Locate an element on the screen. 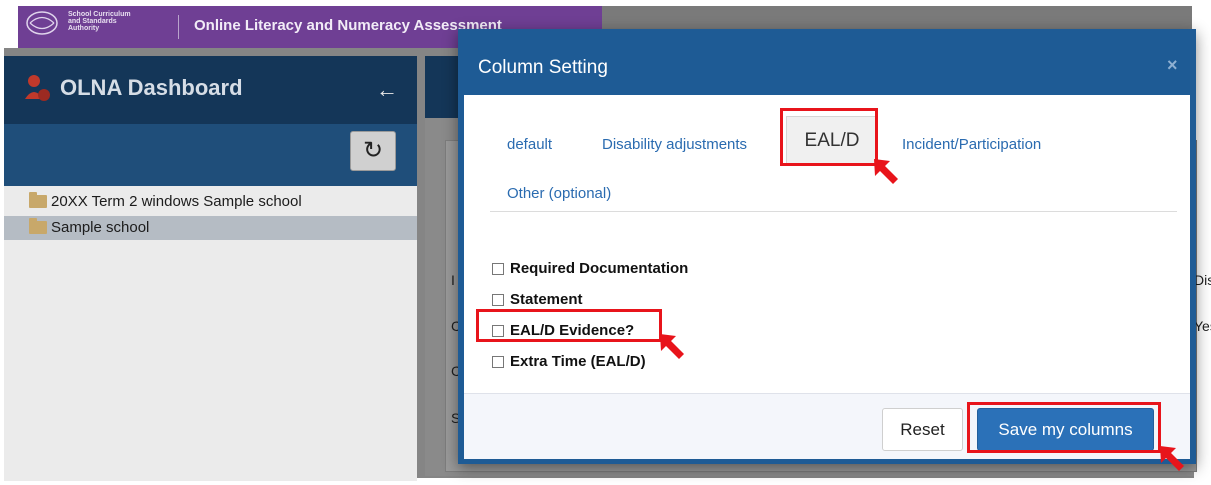 Image resolution: width=1211 pixels, height=485 pixels. tree-item-label: Sample school is located at coordinates (100, 227).